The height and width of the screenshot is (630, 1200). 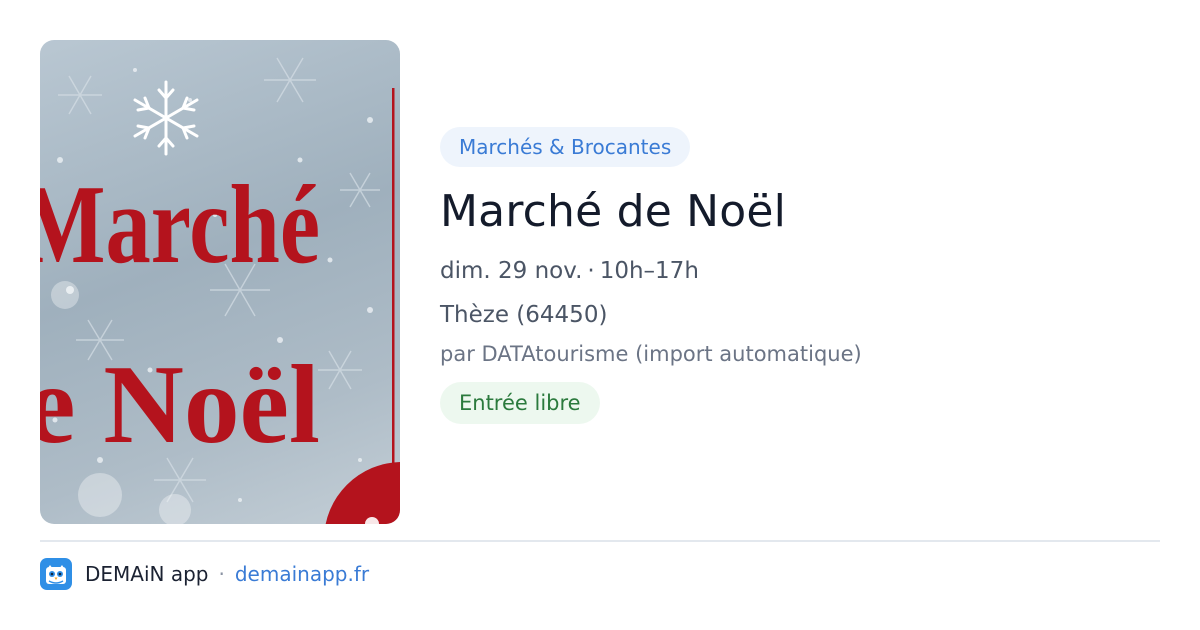 I want to click on poster-title-line2: e Noël, so click(x=180, y=405).